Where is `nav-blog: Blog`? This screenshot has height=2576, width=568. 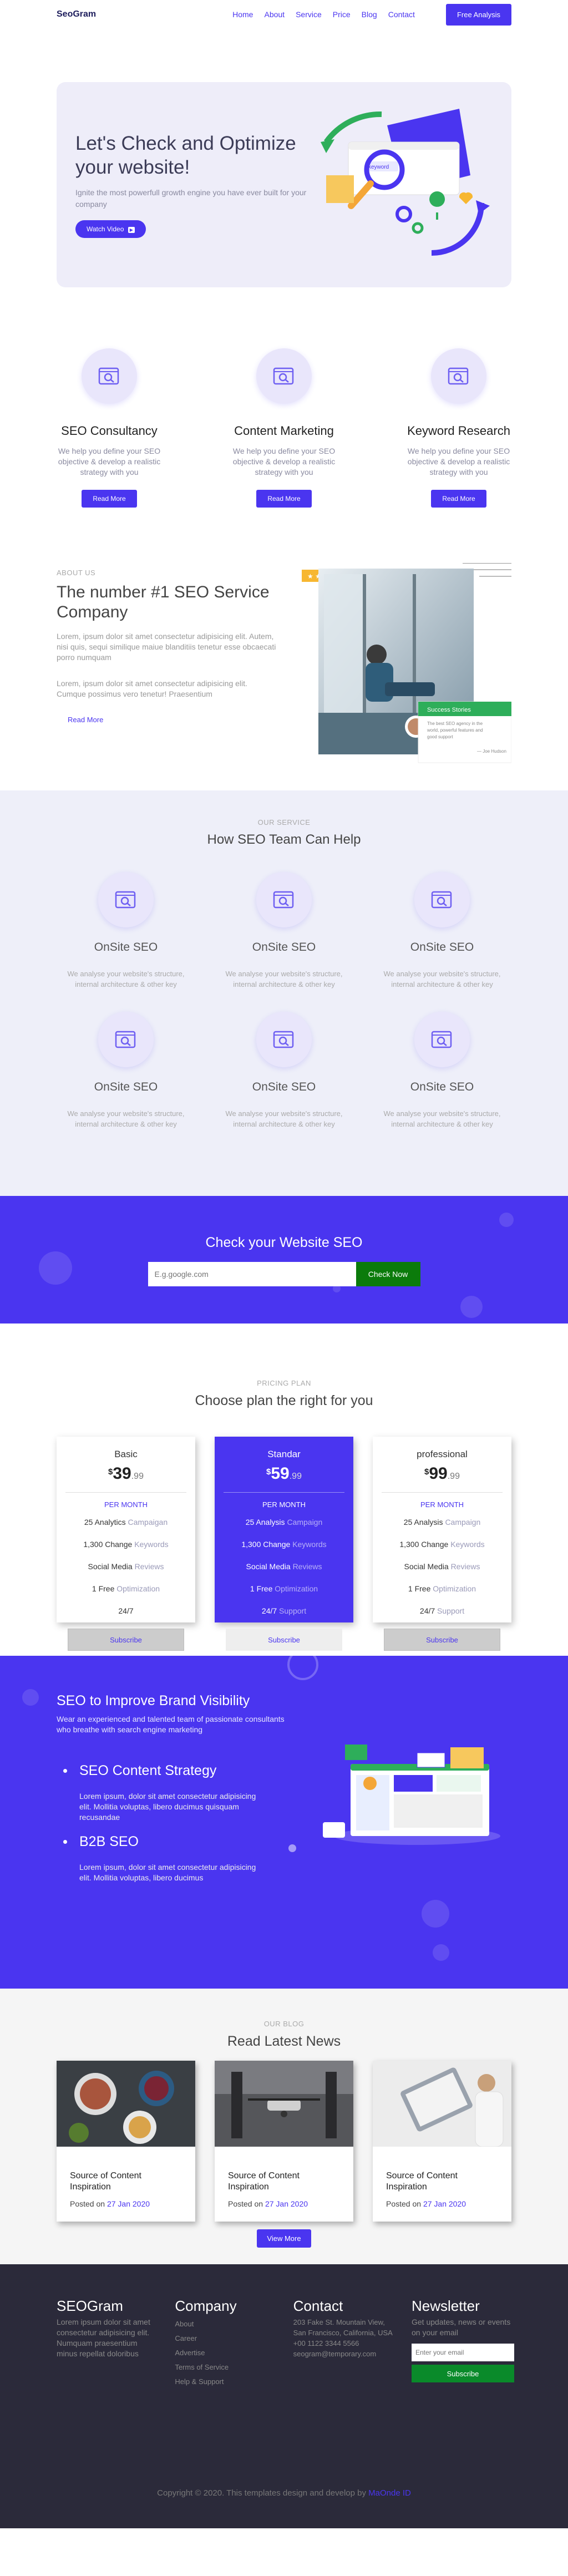 nav-blog: Blog is located at coordinates (369, 14).